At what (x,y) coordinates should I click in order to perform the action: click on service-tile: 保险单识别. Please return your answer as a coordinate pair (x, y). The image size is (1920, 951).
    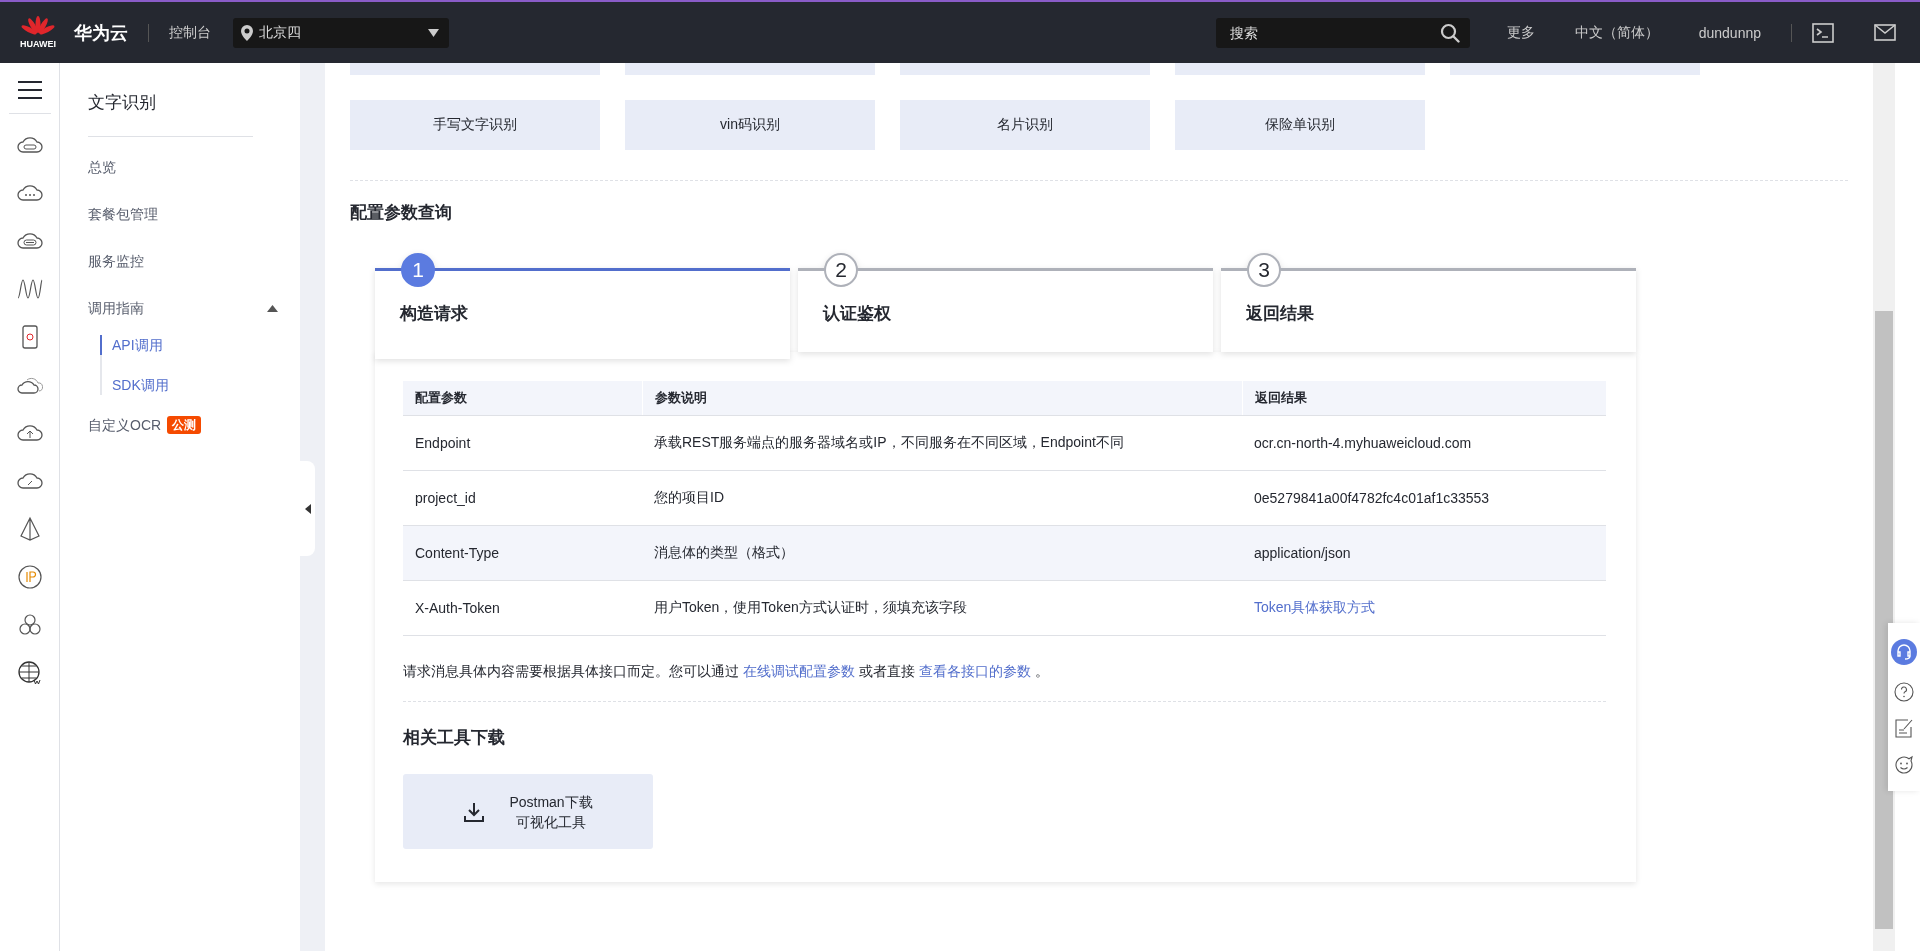
    Looking at the image, I should click on (1300, 125).